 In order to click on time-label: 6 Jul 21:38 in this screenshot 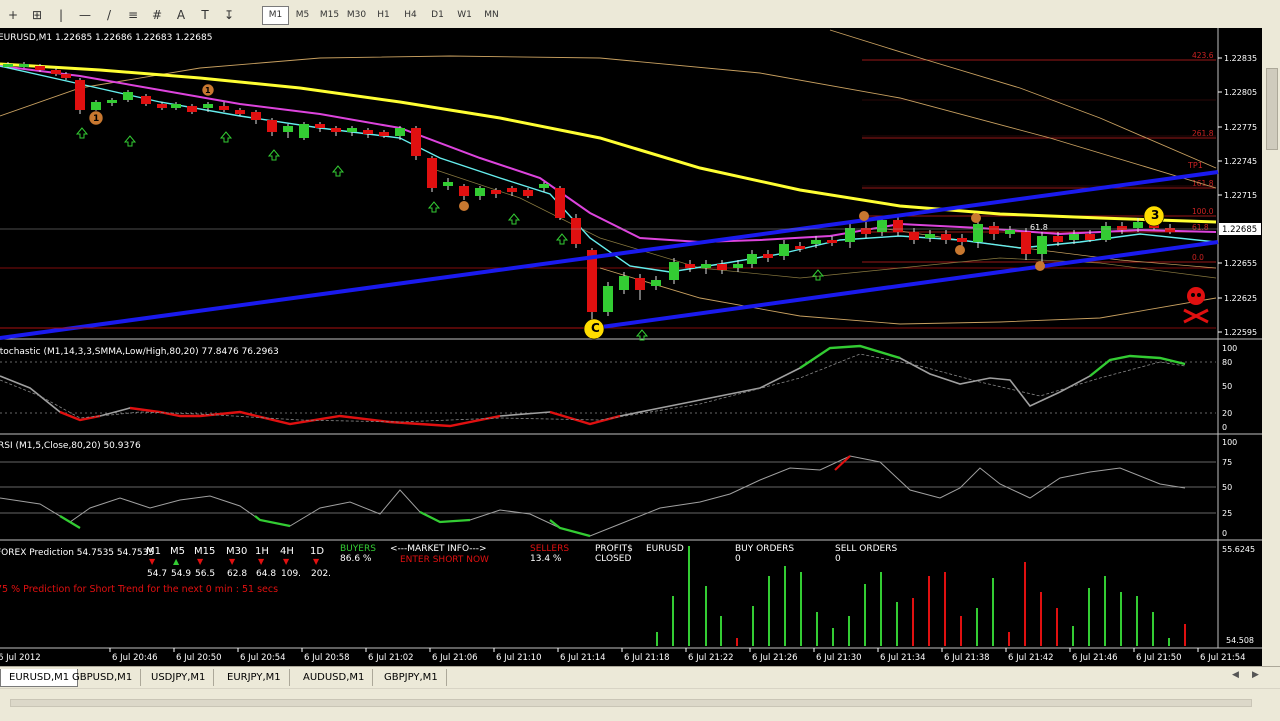, I will do `click(967, 658)`.